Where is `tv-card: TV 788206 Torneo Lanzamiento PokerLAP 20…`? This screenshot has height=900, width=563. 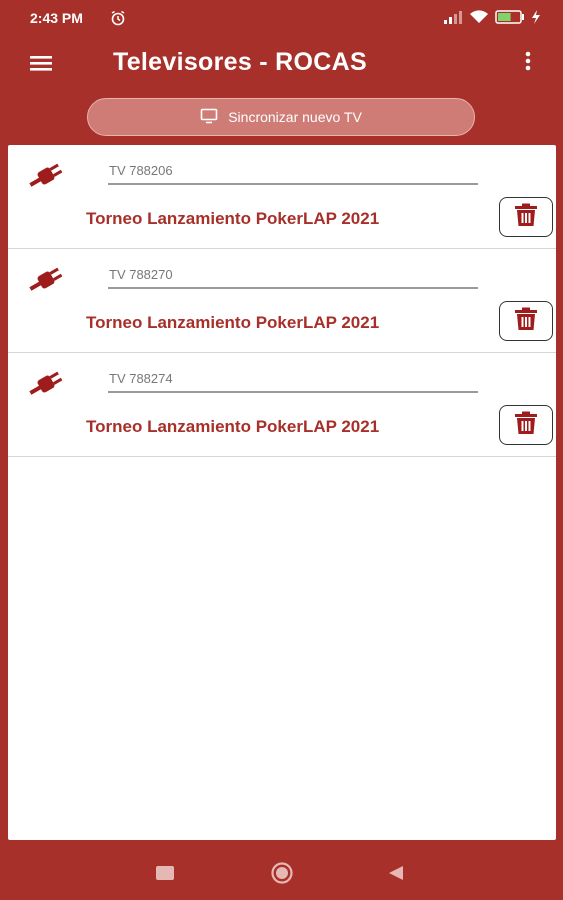 tv-card: TV 788206 Torneo Lanzamiento PokerLAP 20… is located at coordinates (282, 197).